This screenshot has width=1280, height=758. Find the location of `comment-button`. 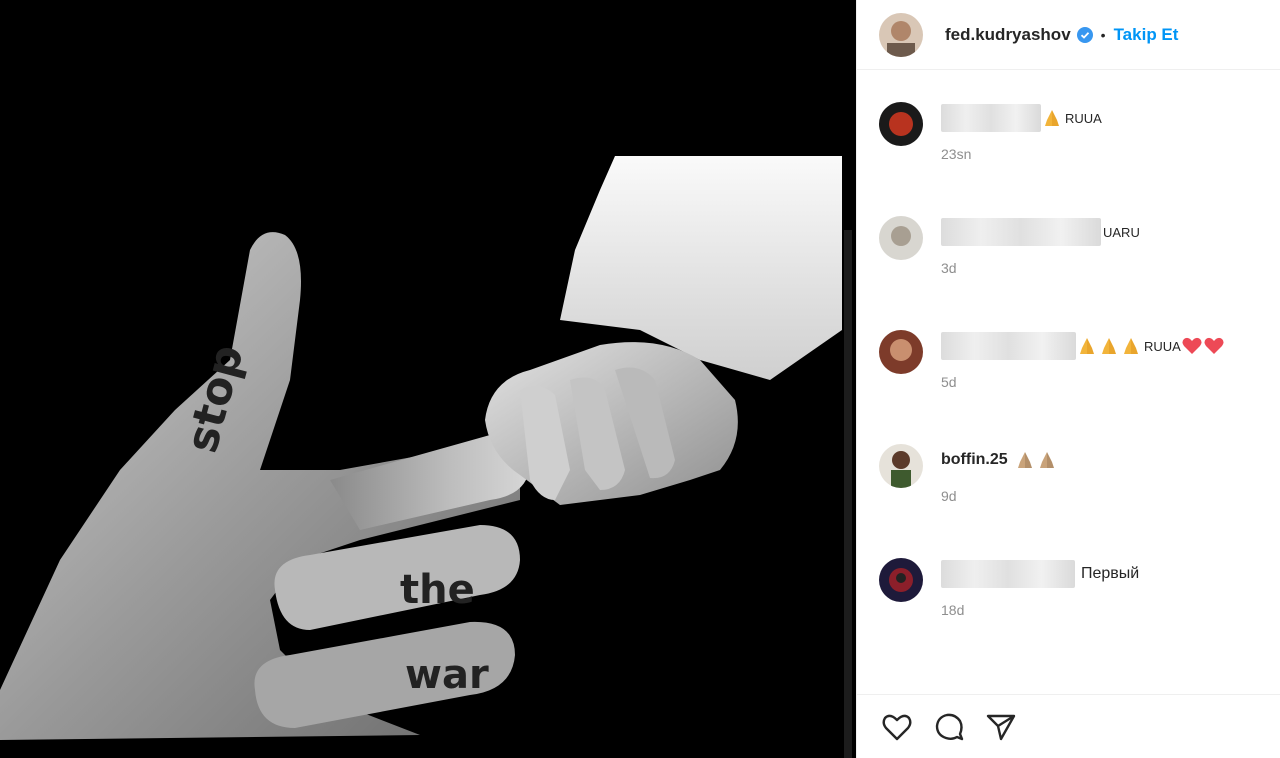

comment-button is located at coordinates (949, 727).